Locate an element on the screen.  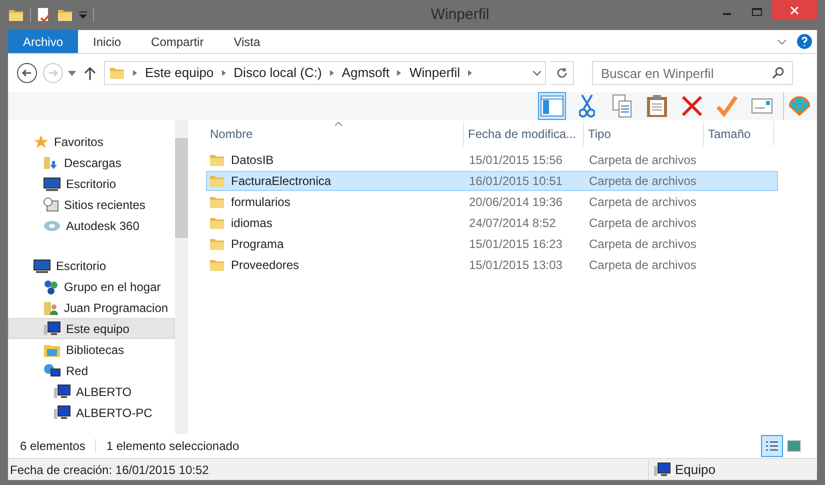
breadcrumb-item: Disco local (C:) is located at coordinates (278, 73).